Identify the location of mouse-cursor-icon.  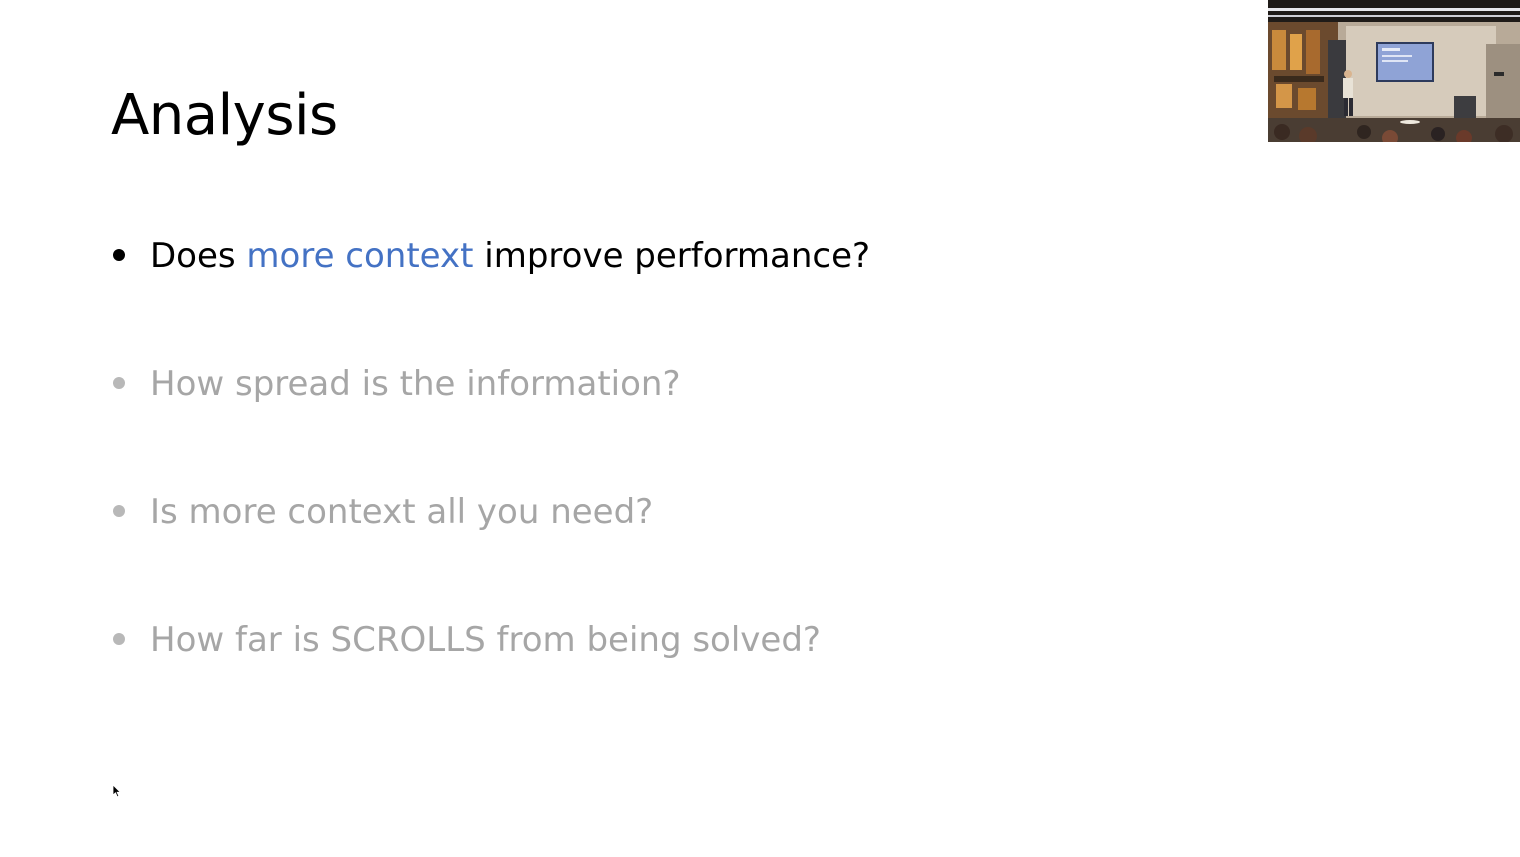
(117, 791).